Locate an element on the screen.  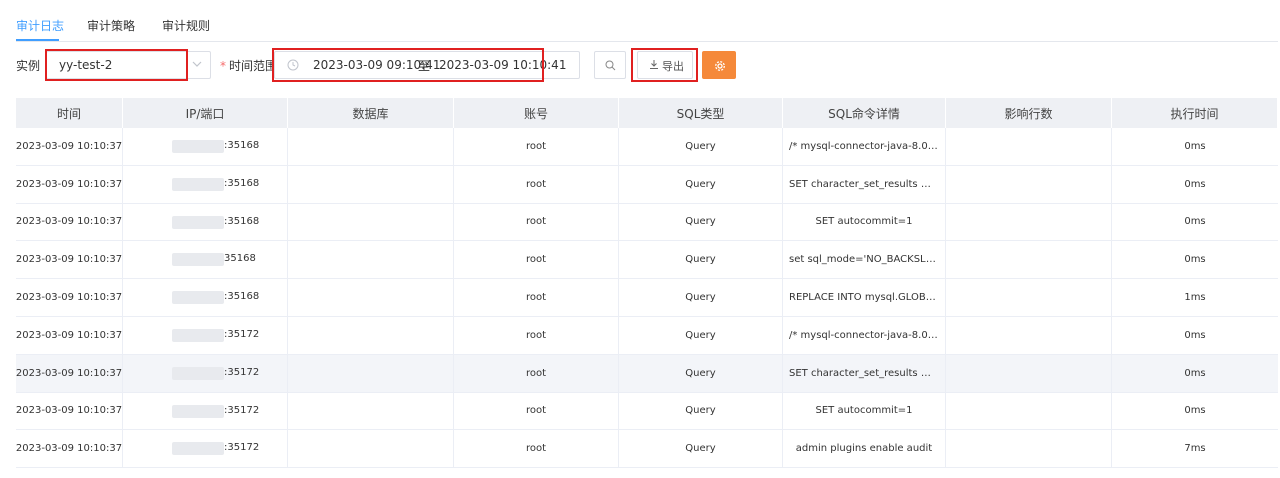
tab-audit-rules: 审计规则 is located at coordinates (186, 25).